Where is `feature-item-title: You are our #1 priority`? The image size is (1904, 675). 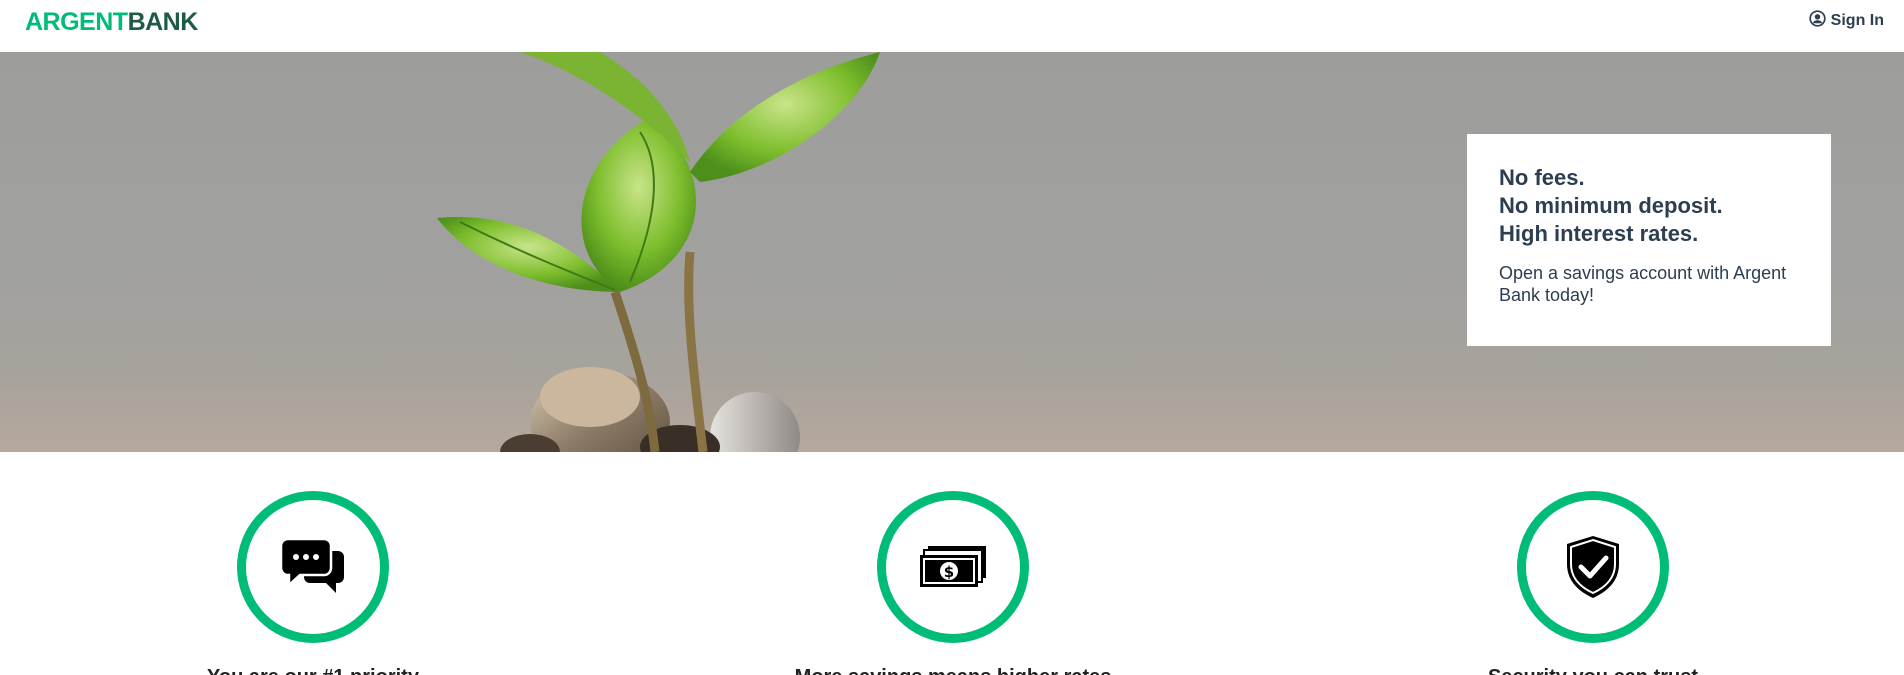 feature-item-title: You are our #1 priority is located at coordinates (313, 670).